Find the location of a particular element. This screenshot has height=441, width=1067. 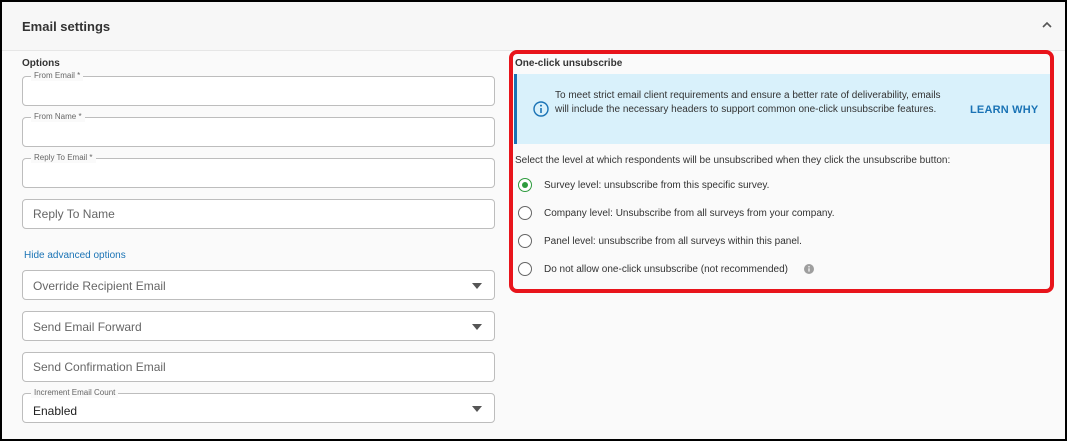

from-email-input is located at coordinates (258, 91).